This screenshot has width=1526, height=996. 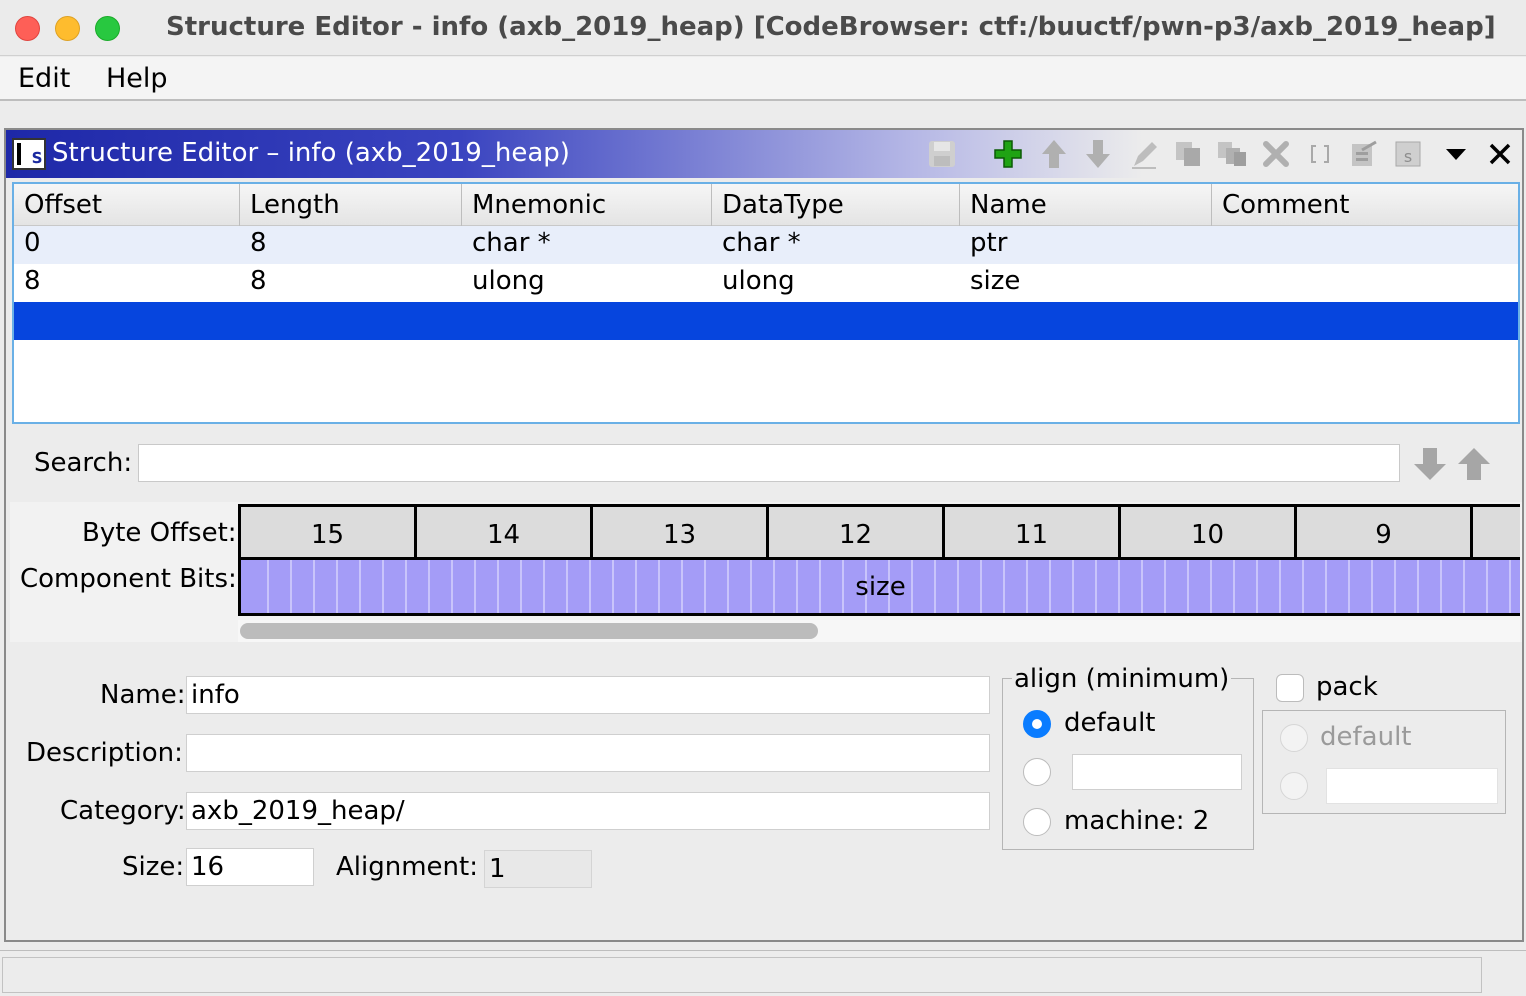 What do you see at coordinates (1294, 786) in the screenshot?
I see `pack-custom-radio` at bounding box center [1294, 786].